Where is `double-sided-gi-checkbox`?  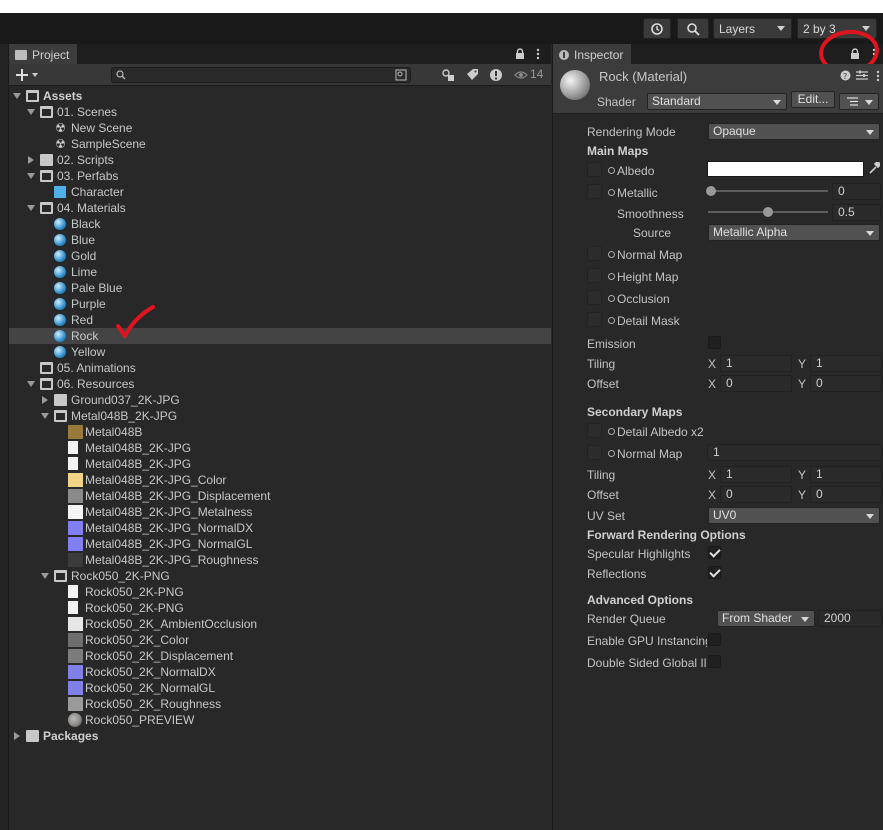 double-sided-gi-checkbox is located at coordinates (714, 661).